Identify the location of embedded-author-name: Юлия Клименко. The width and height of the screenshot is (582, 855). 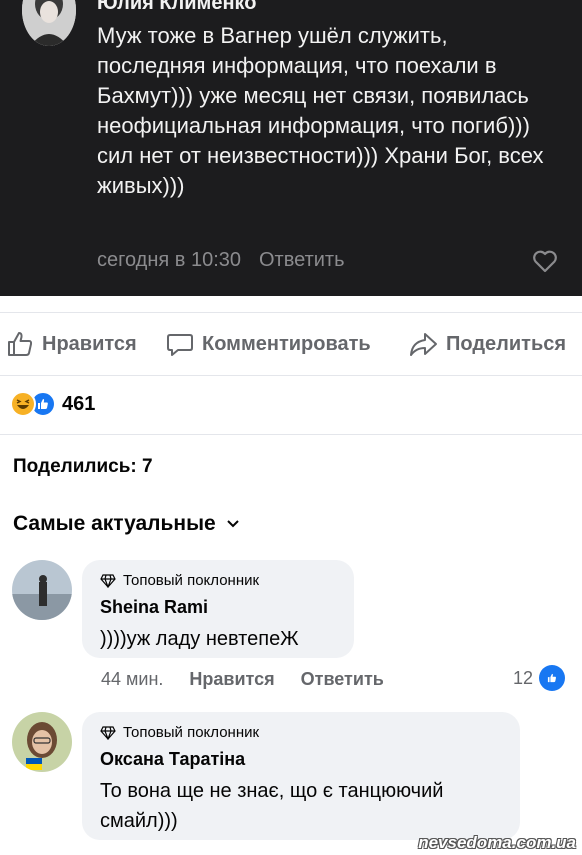
(177, 7).